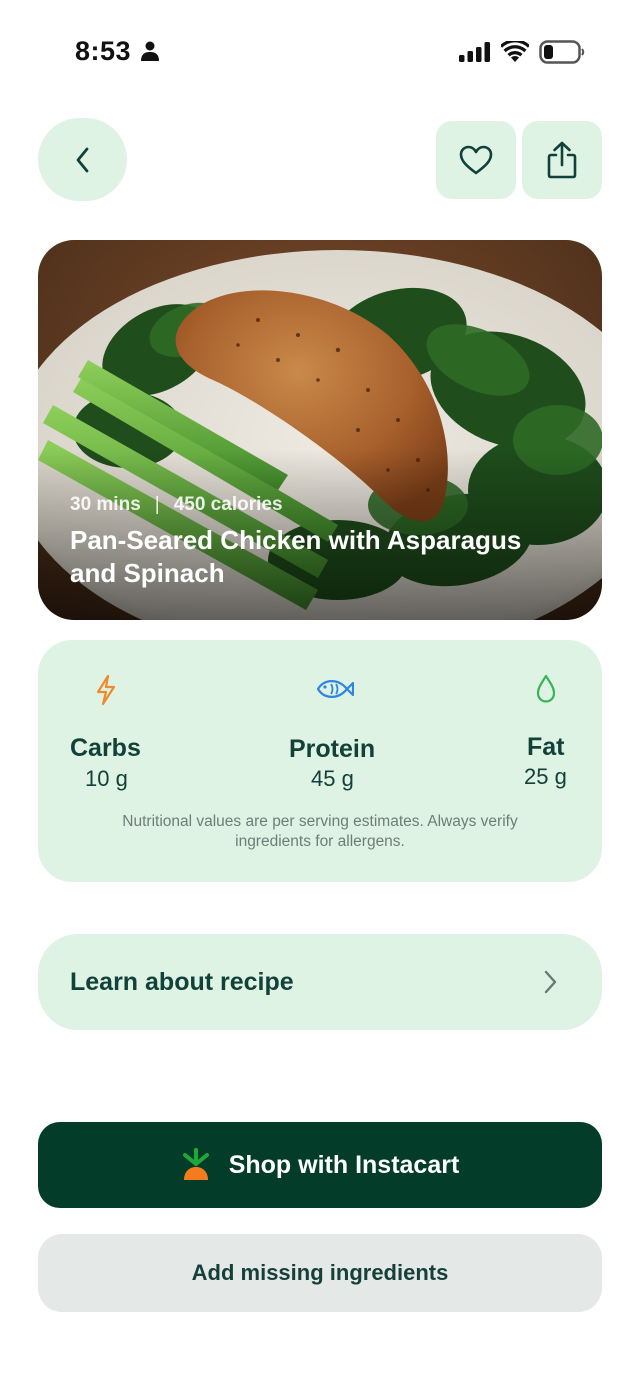  What do you see at coordinates (332, 749) in the screenshot?
I see `protein-label: Protein` at bounding box center [332, 749].